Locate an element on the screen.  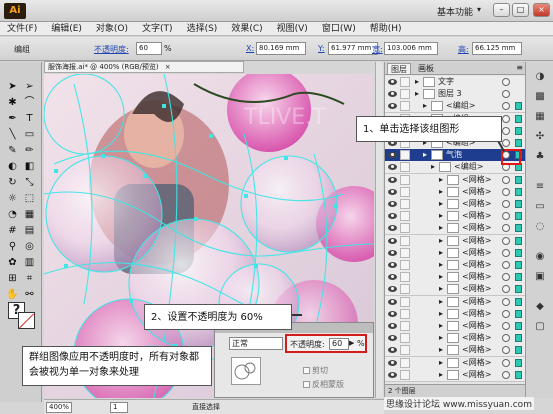
eyedropper-tool-icon: ⚲ is located at coordinates (12, 247).